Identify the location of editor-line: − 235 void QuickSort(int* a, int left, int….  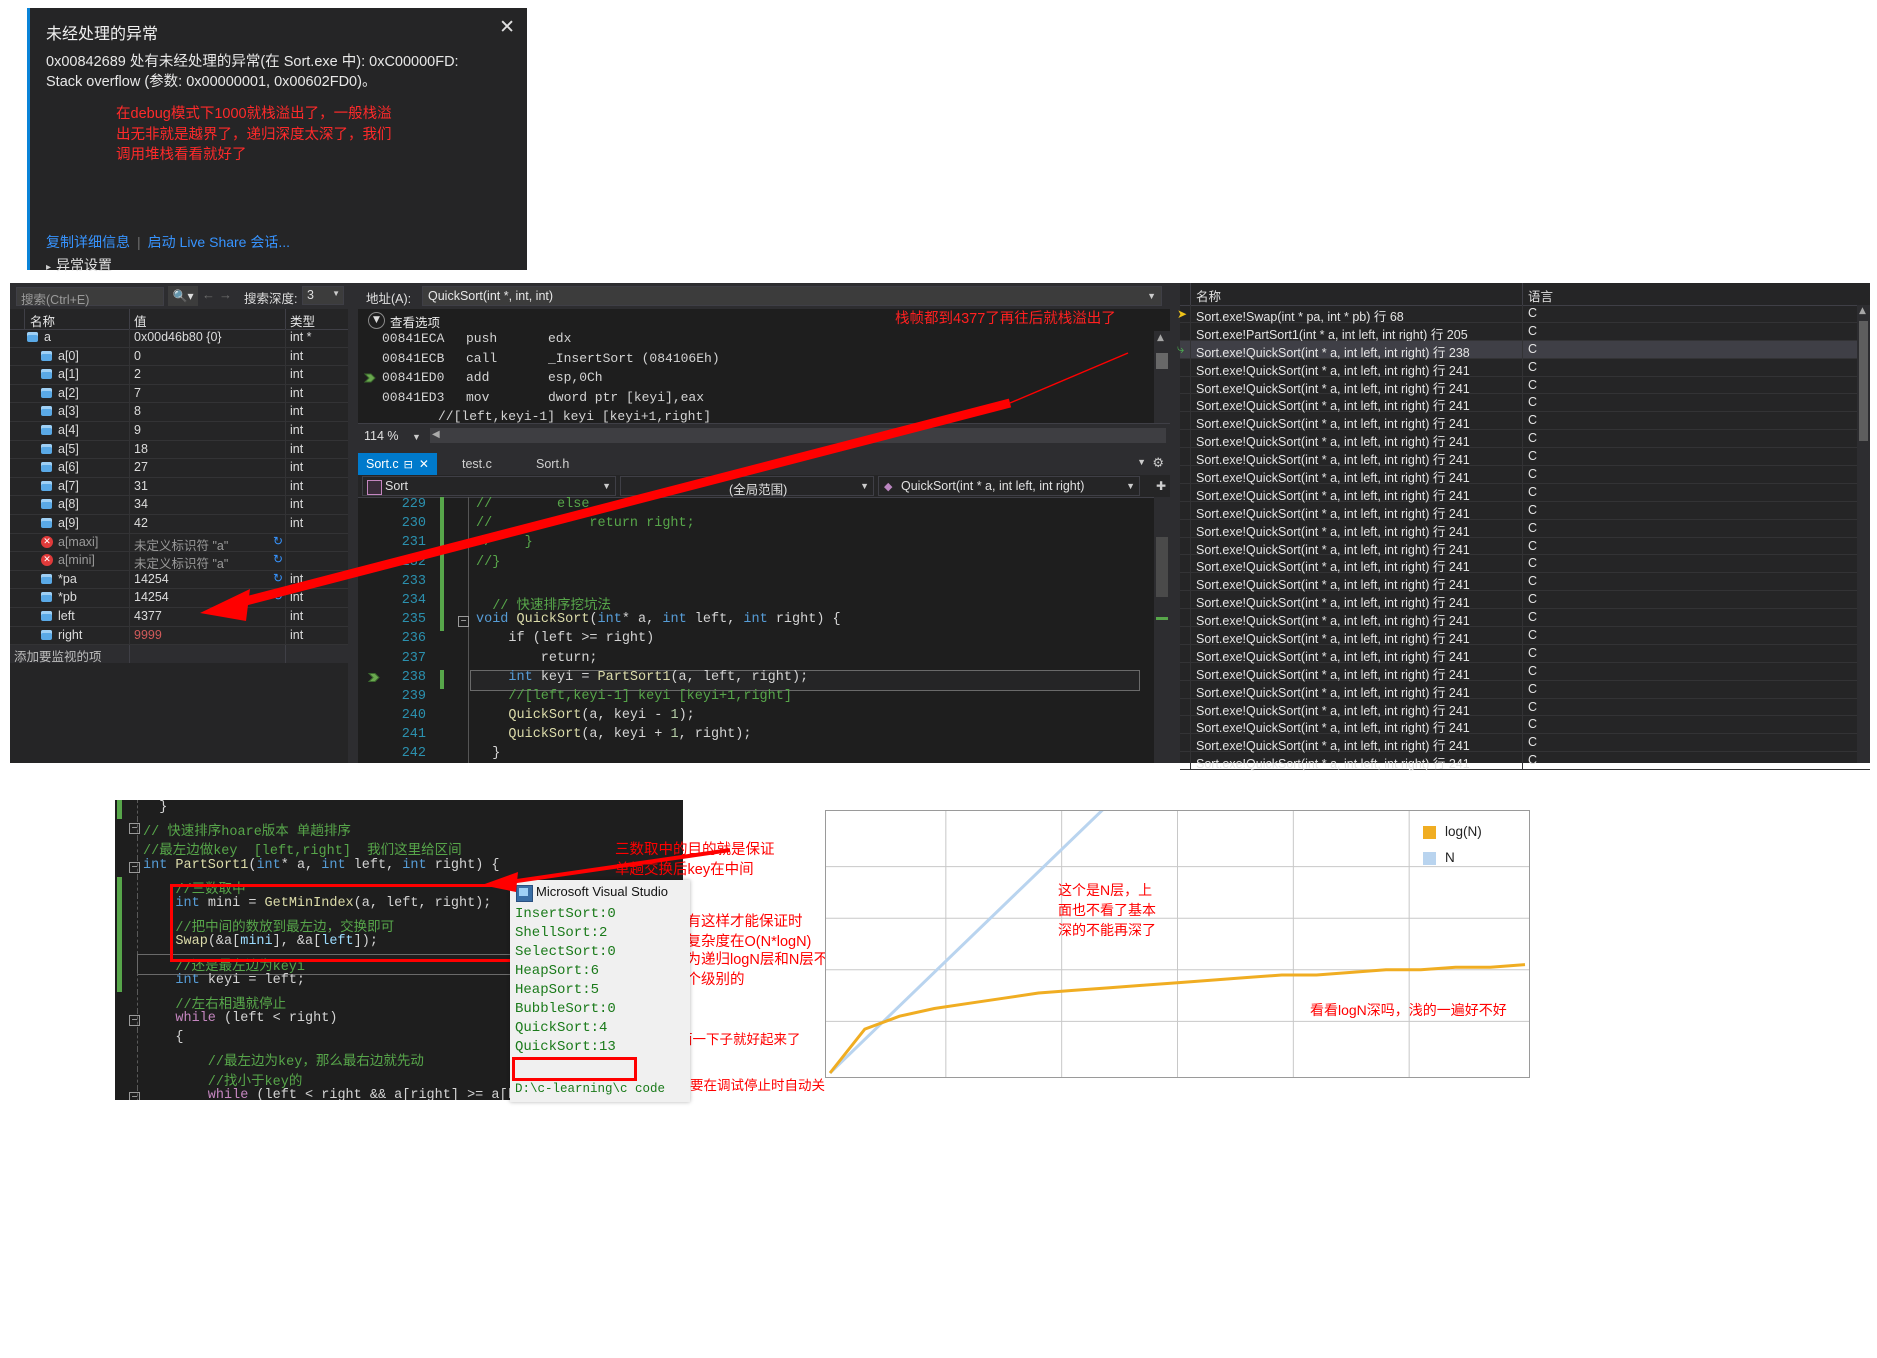
(756, 622).